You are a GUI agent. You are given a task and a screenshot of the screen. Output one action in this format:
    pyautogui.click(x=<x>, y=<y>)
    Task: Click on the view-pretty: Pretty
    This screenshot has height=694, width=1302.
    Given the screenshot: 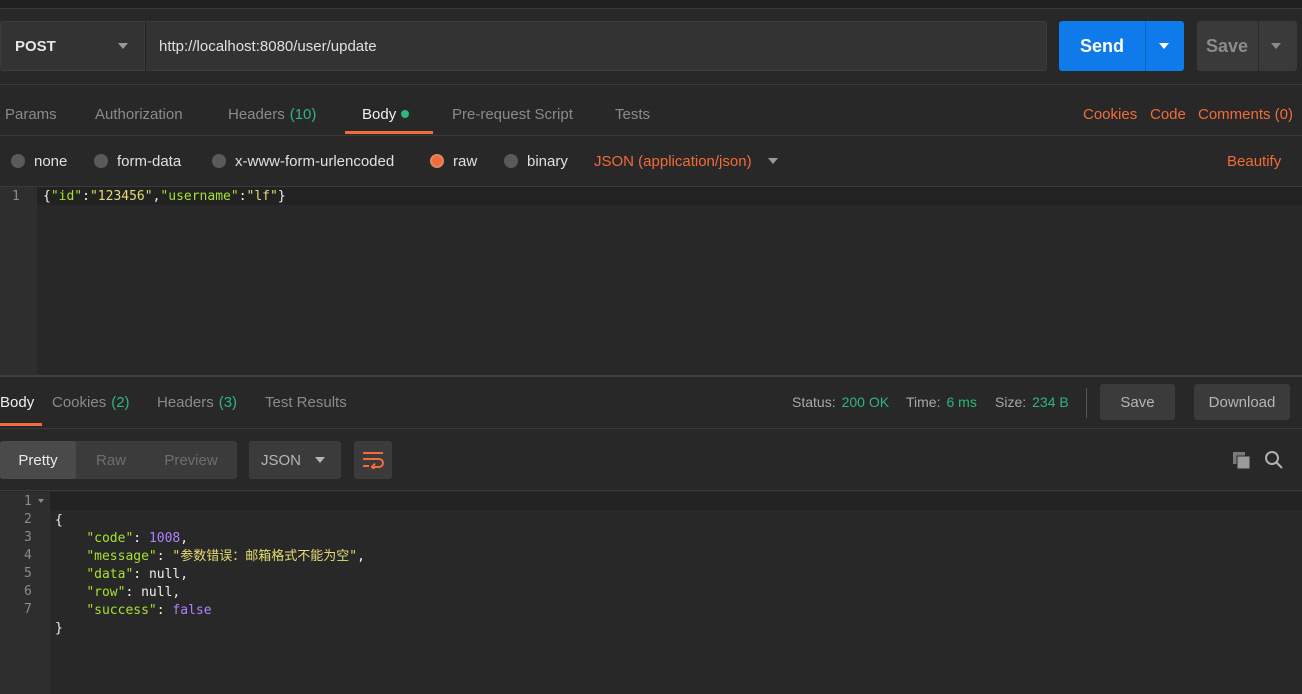 What is the action you would take?
    pyautogui.click(x=38, y=460)
    